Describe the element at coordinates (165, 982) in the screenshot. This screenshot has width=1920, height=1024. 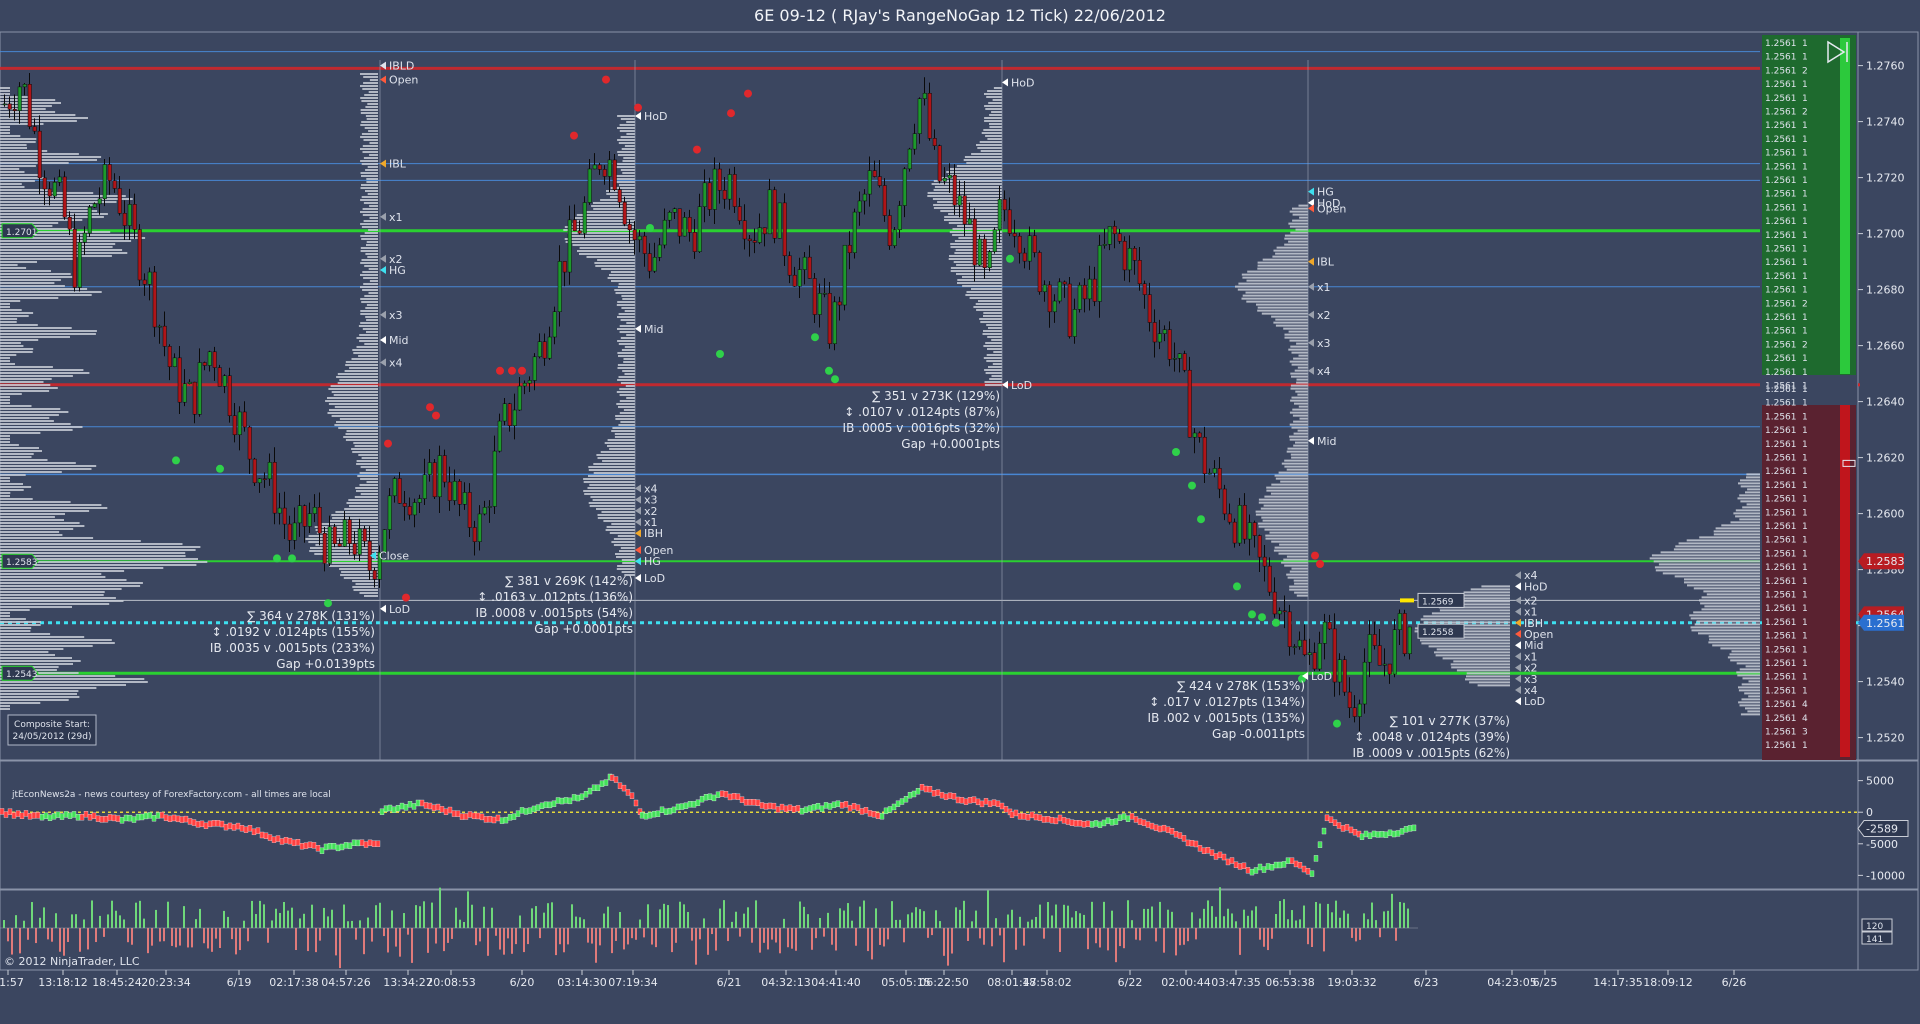
I see `time-axis-label: 20:23:34` at that location.